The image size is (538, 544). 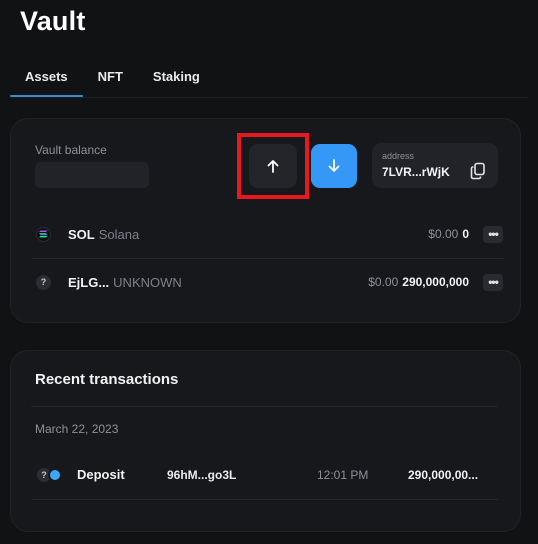 What do you see at coordinates (264, 406) in the screenshot?
I see `section-divider` at bounding box center [264, 406].